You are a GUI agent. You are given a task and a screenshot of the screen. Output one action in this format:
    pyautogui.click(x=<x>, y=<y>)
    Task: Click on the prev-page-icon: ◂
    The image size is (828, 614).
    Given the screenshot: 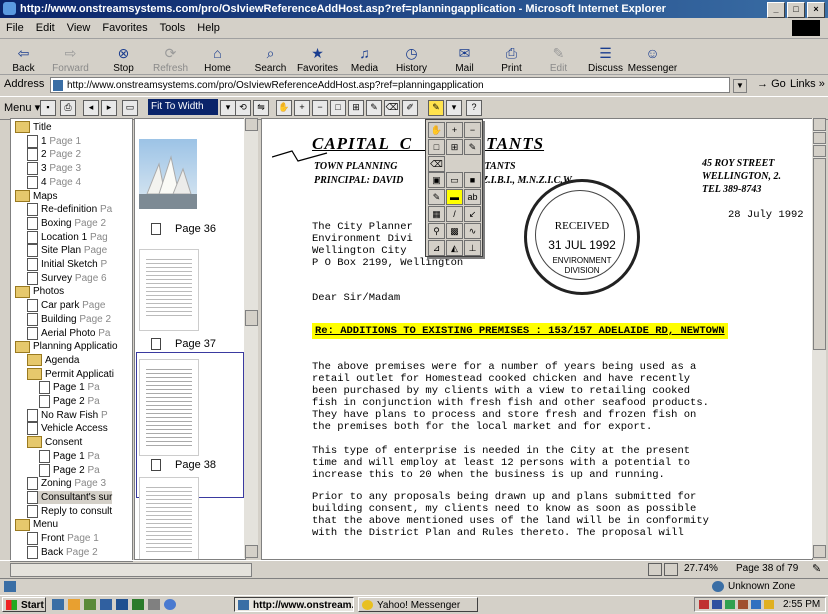 What is the action you would take?
    pyautogui.click(x=91, y=108)
    